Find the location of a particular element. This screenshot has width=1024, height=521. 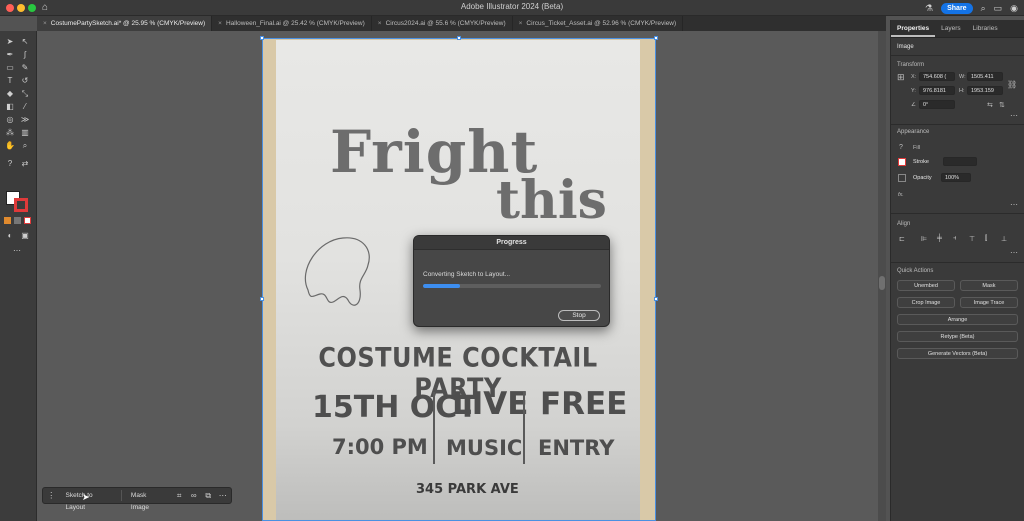

gutter-handle is located at coordinates (882, 283).